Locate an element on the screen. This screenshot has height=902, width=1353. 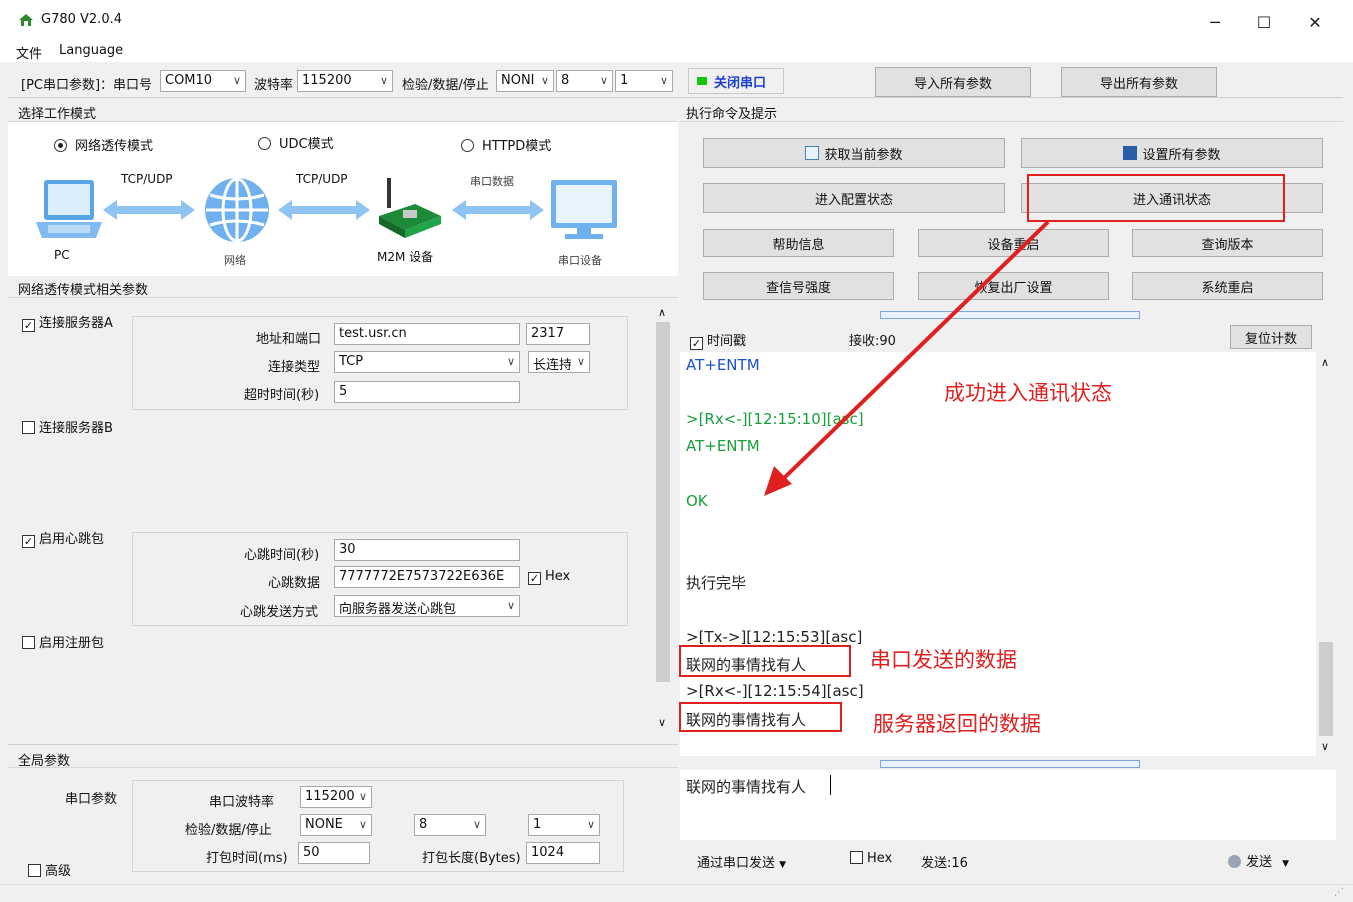
status-strip: ⋰ is located at coordinates (676, 893).